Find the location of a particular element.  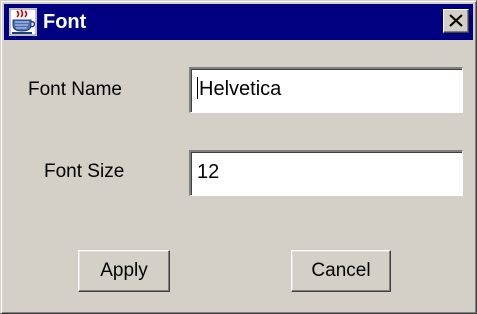

title-bar: Font is located at coordinates (238, 22).